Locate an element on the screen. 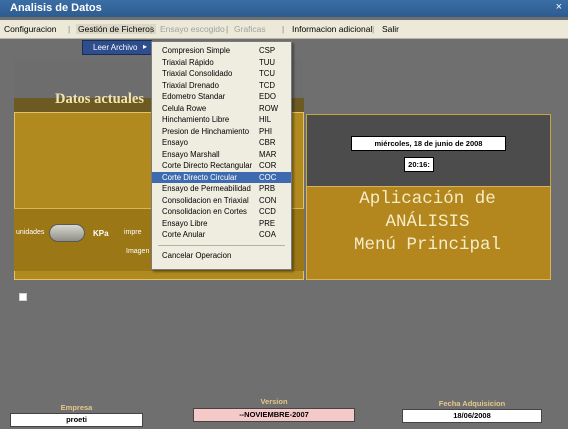 The height and width of the screenshot is (429, 568). menu-item-label: Celula Rowe is located at coordinates (184, 108).